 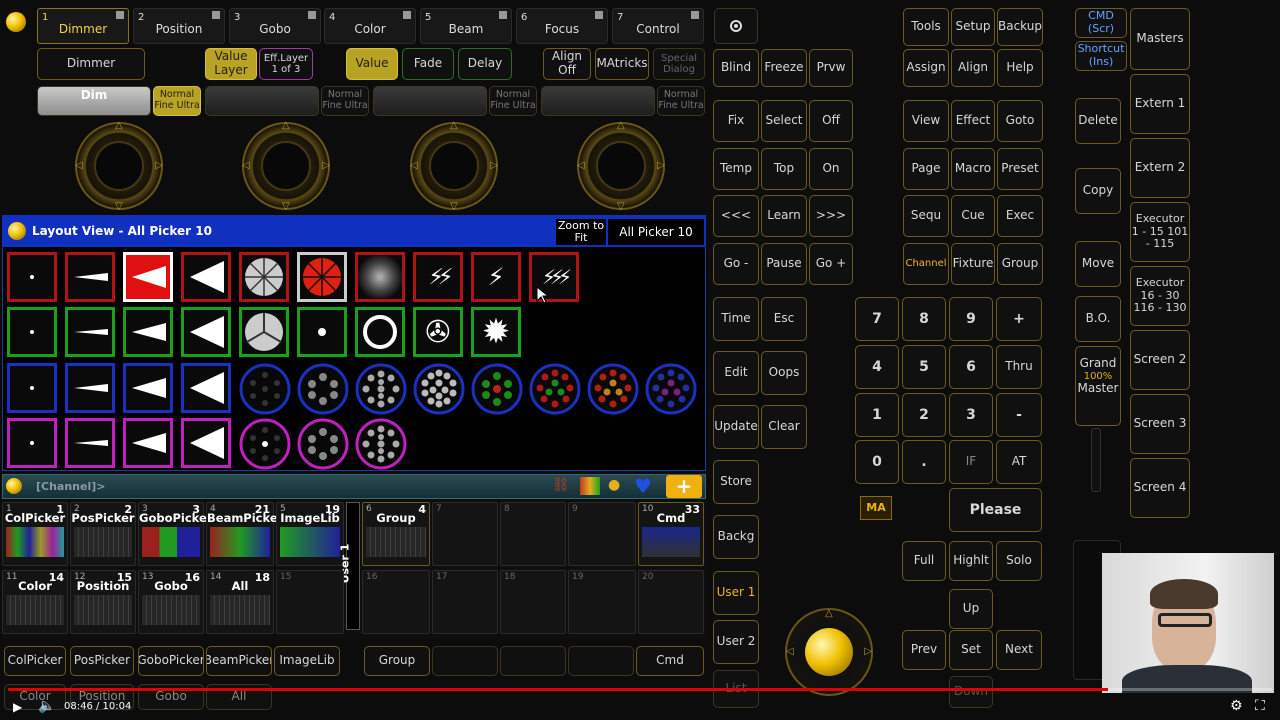 What do you see at coordinates (971, 609) in the screenshot?
I see `up-key: Up` at bounding box center [971, 609].